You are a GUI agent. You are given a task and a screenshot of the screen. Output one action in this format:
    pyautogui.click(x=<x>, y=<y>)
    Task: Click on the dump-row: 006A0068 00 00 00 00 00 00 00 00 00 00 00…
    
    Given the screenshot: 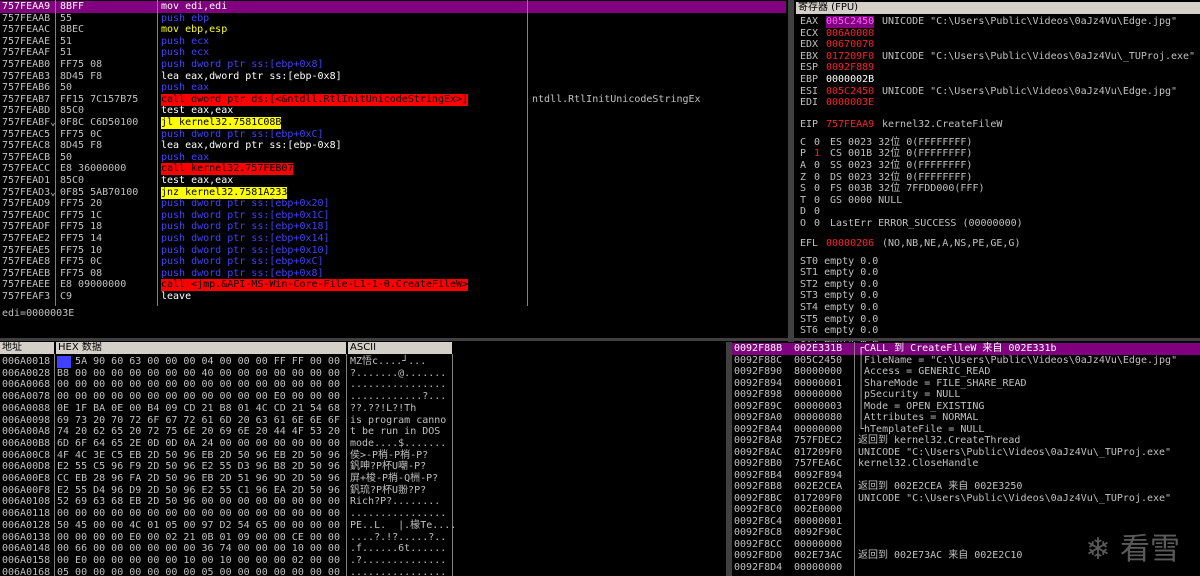 What is the action you would take?
    pyautogui.click(x=363, y=385)
    